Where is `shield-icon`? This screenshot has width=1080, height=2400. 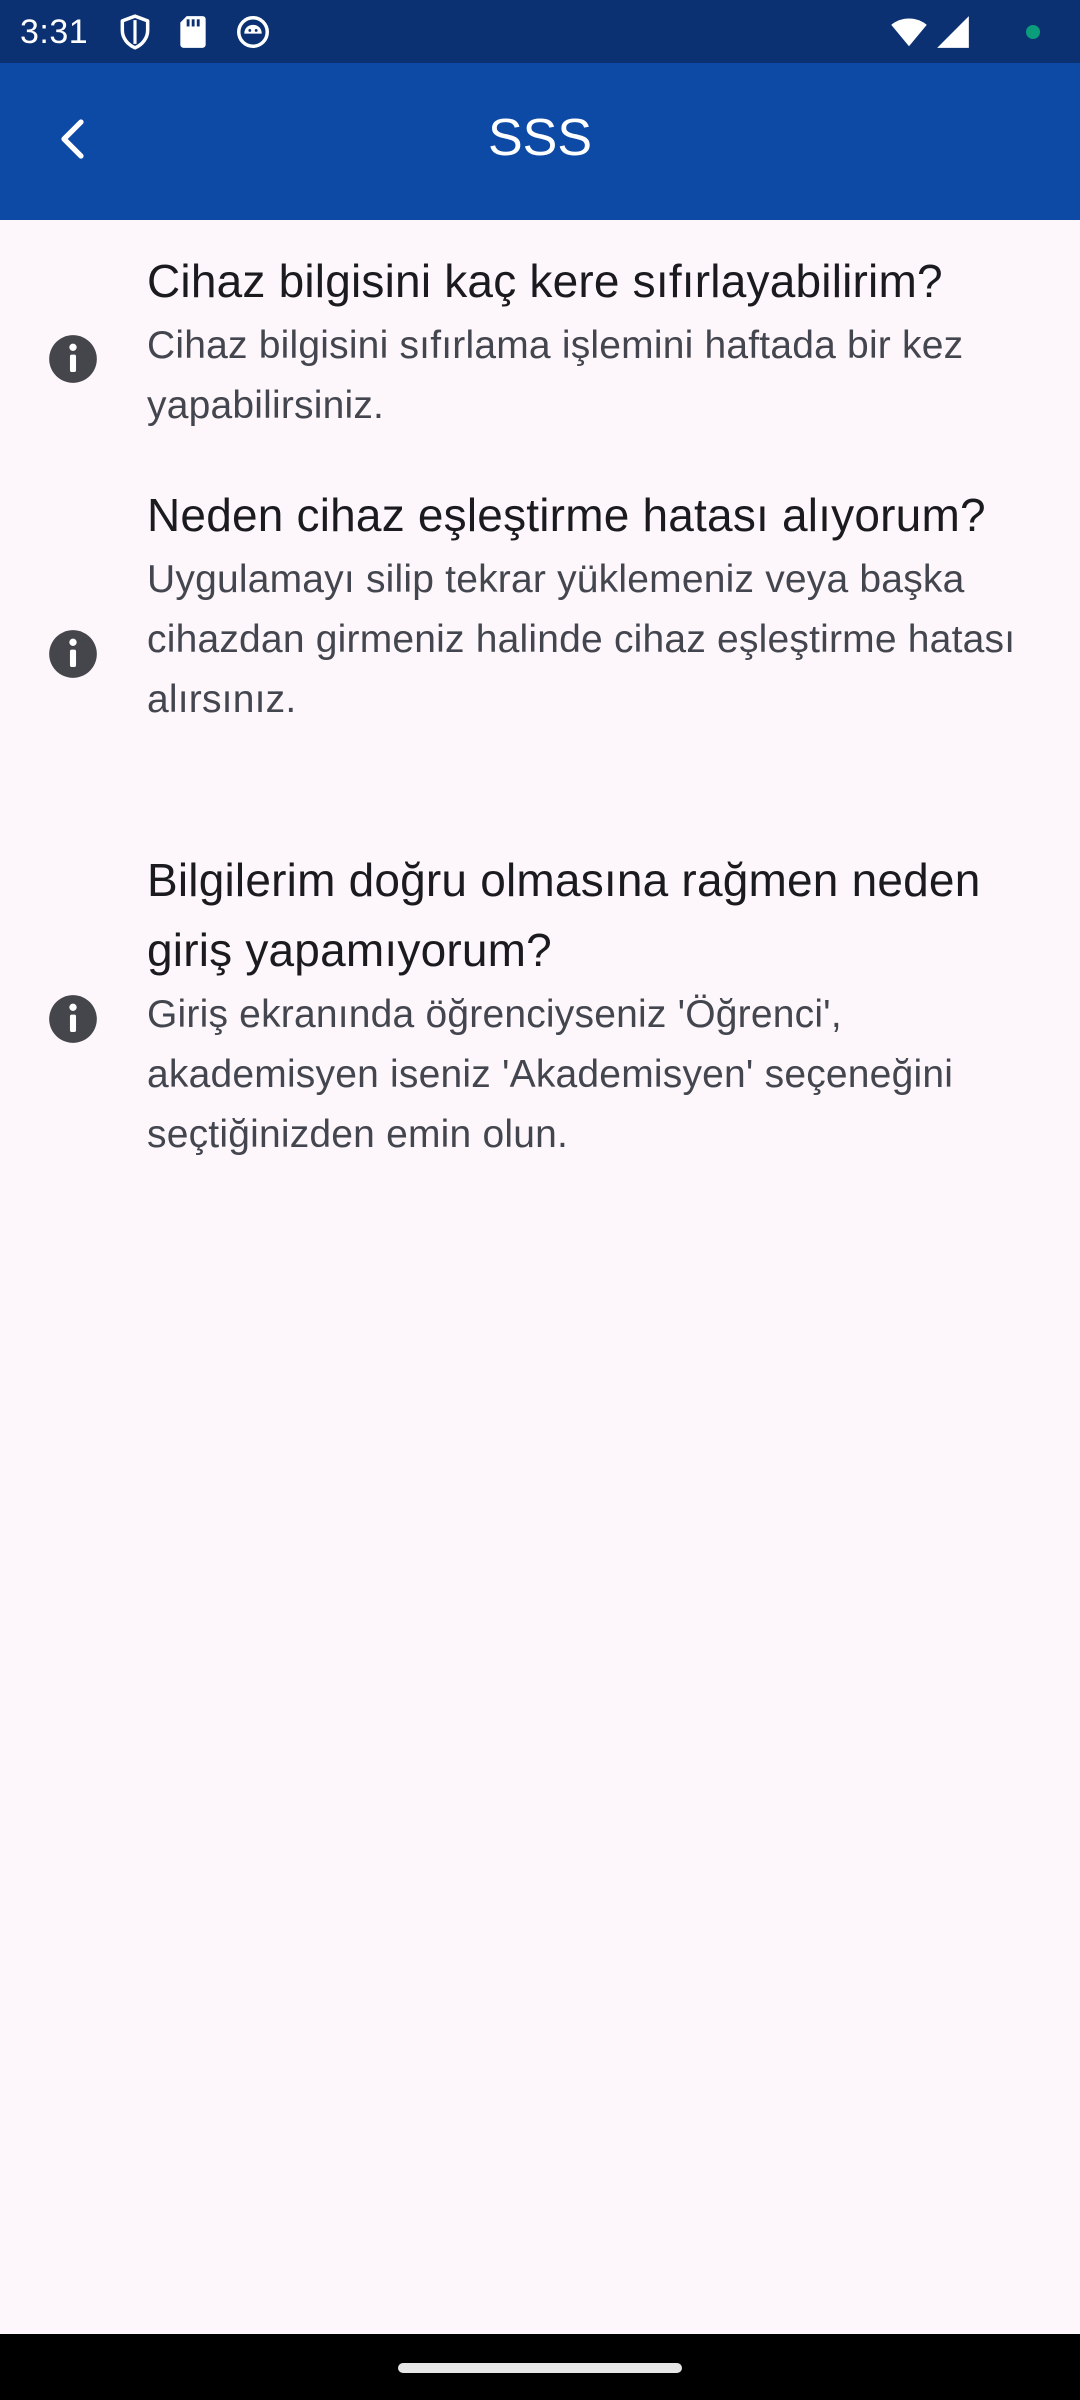
shield-icon is located at coordinates (135, 32).